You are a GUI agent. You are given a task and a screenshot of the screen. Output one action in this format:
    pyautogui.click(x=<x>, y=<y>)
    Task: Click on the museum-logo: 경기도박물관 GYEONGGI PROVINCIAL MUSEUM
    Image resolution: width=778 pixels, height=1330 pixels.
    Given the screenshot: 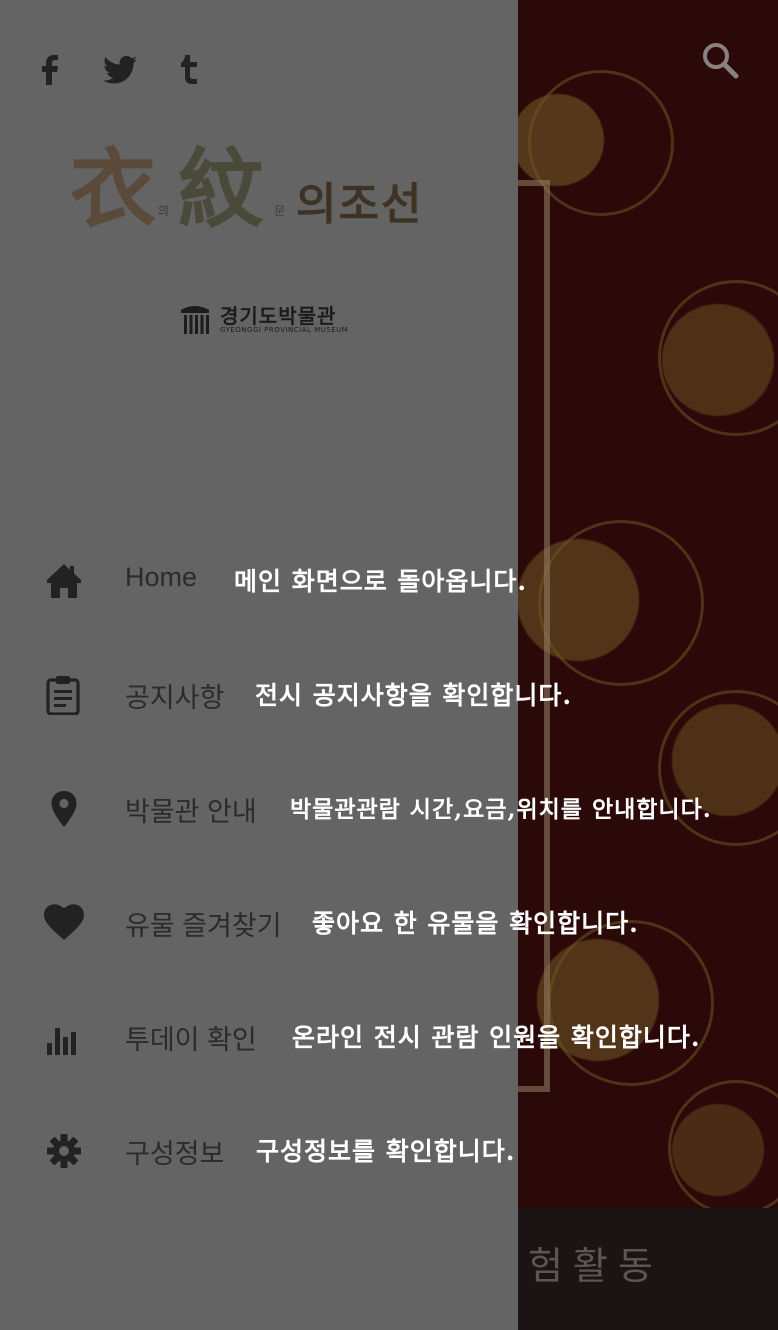 What is the action you would take?
    pyautogui.click(x=265, y=320)
    